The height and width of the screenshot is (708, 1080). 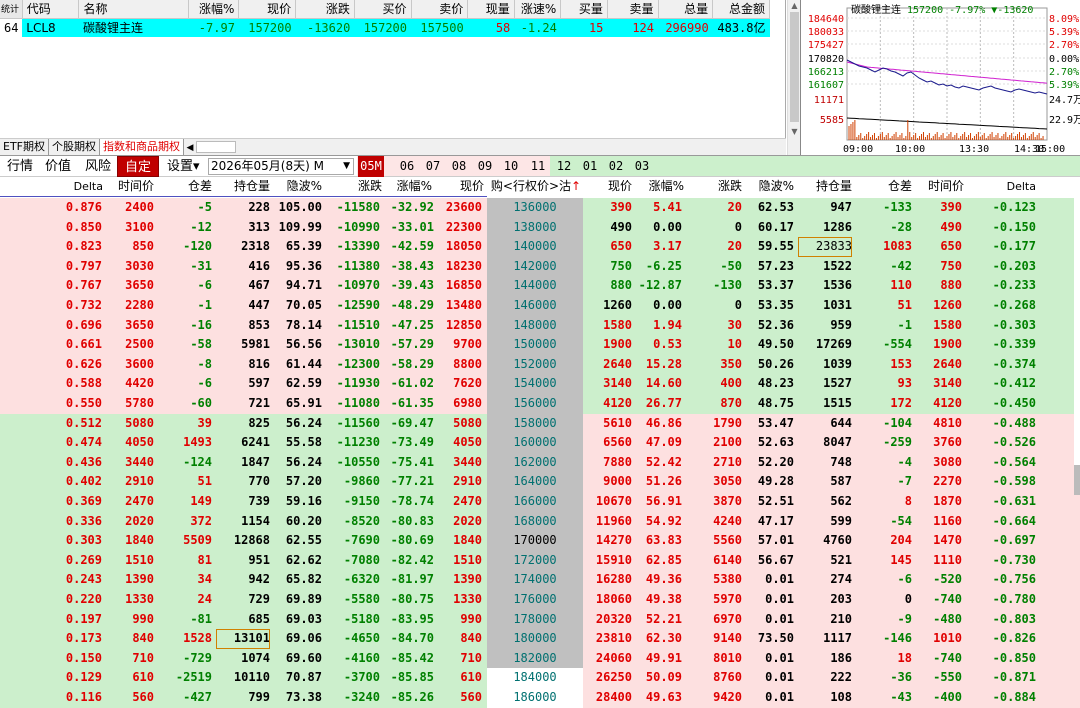 I want to click on call-cell: 942, so click(x=243, y=580).